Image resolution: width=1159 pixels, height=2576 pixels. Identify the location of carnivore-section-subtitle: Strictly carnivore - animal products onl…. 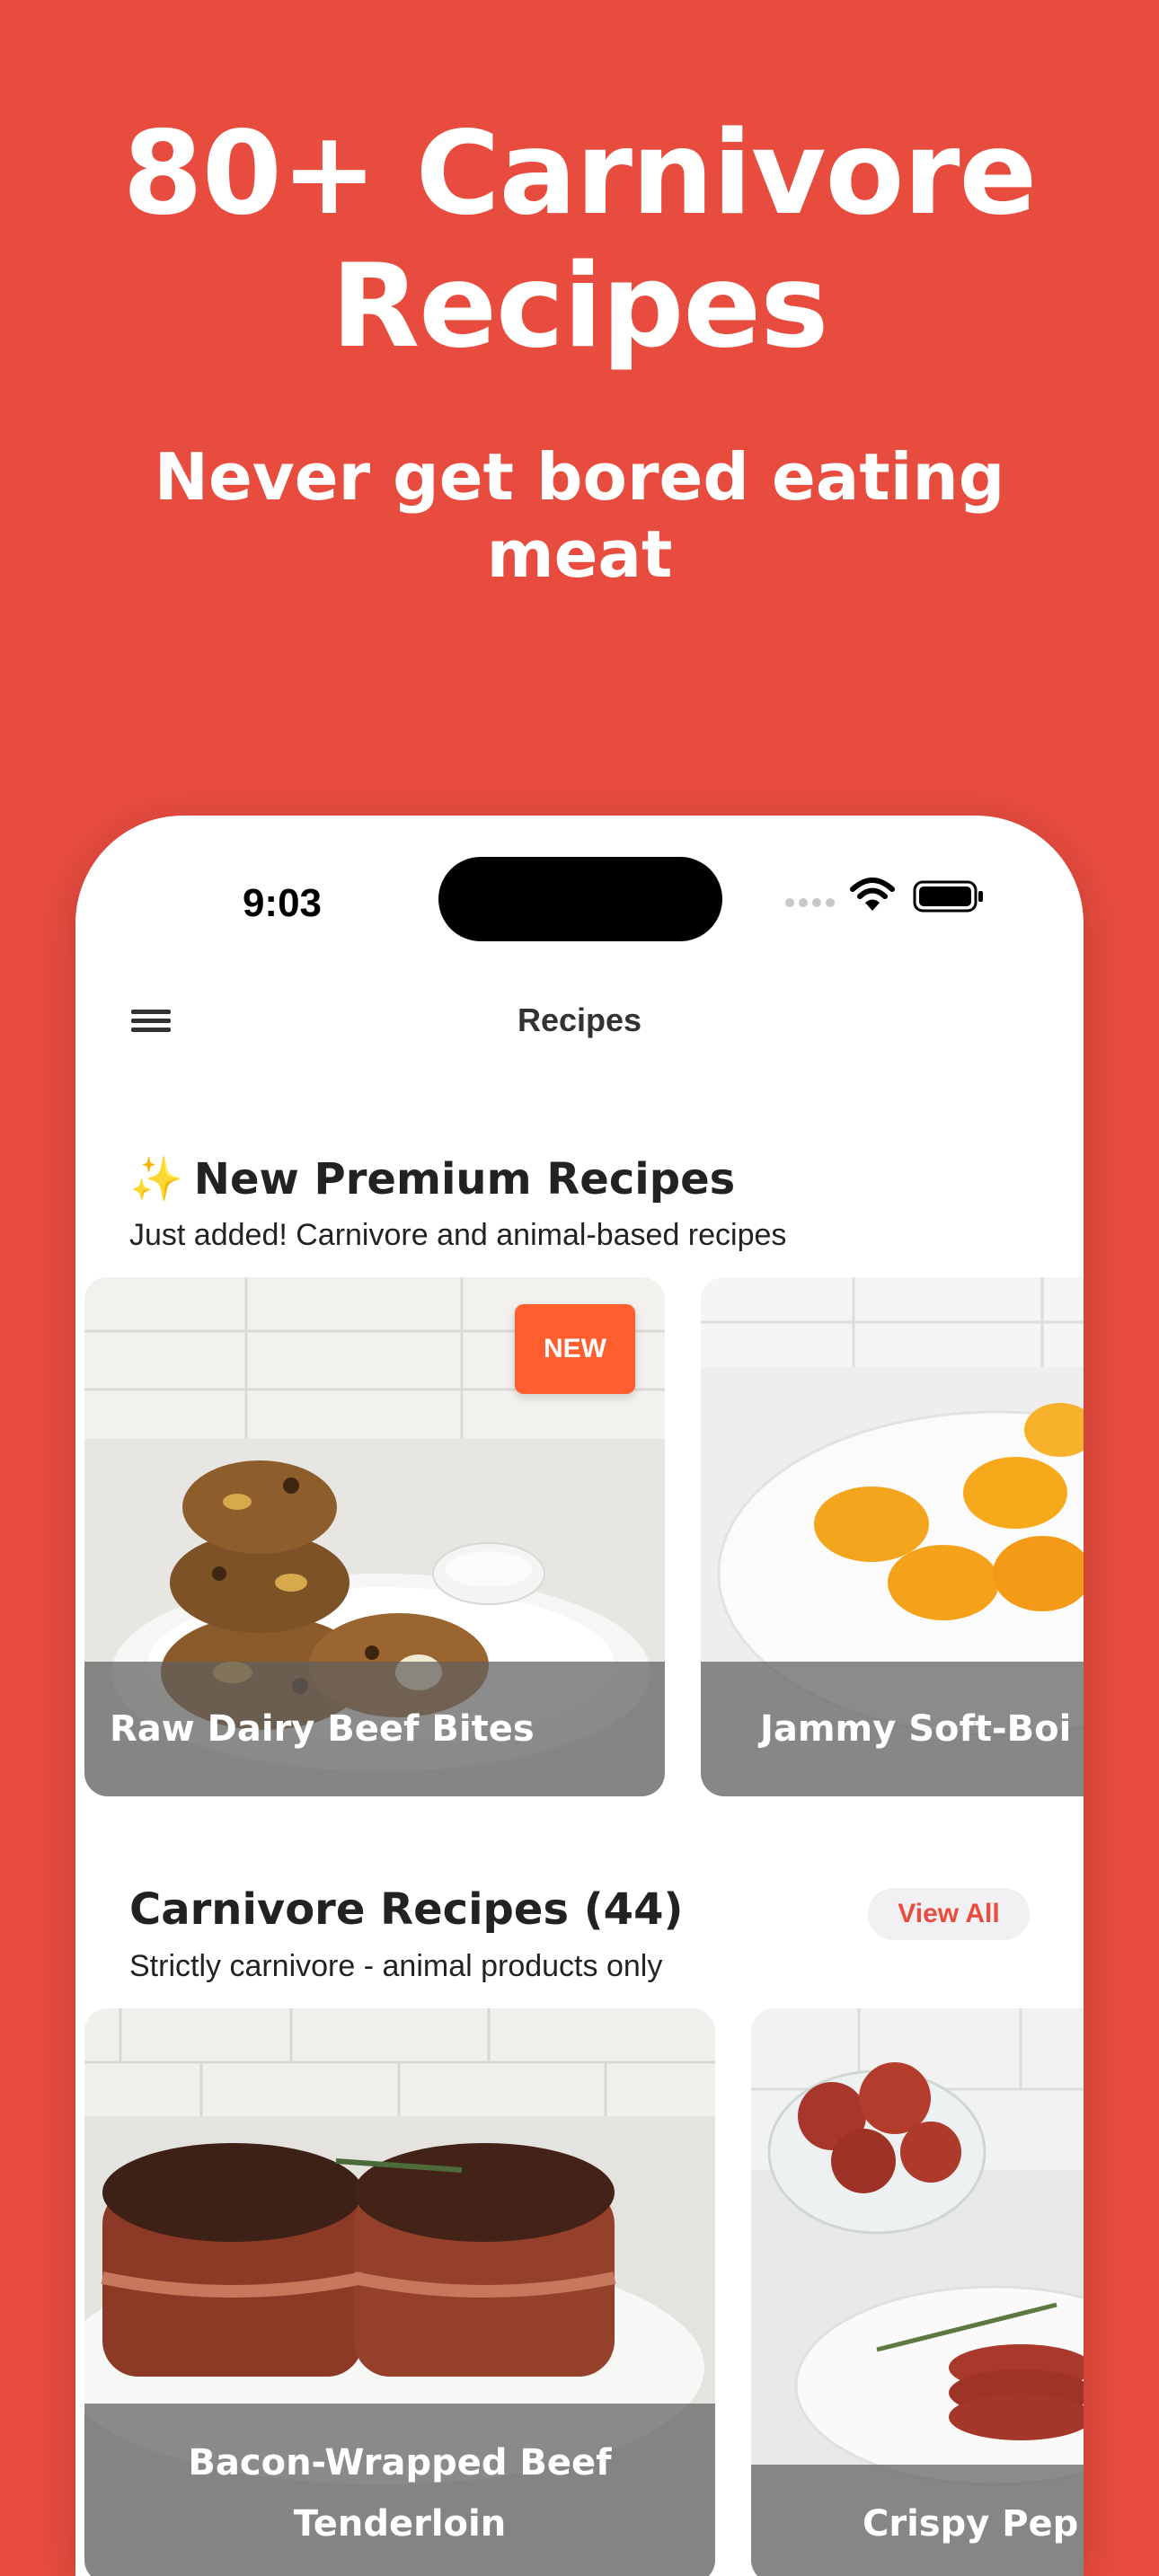
(396, 1966).